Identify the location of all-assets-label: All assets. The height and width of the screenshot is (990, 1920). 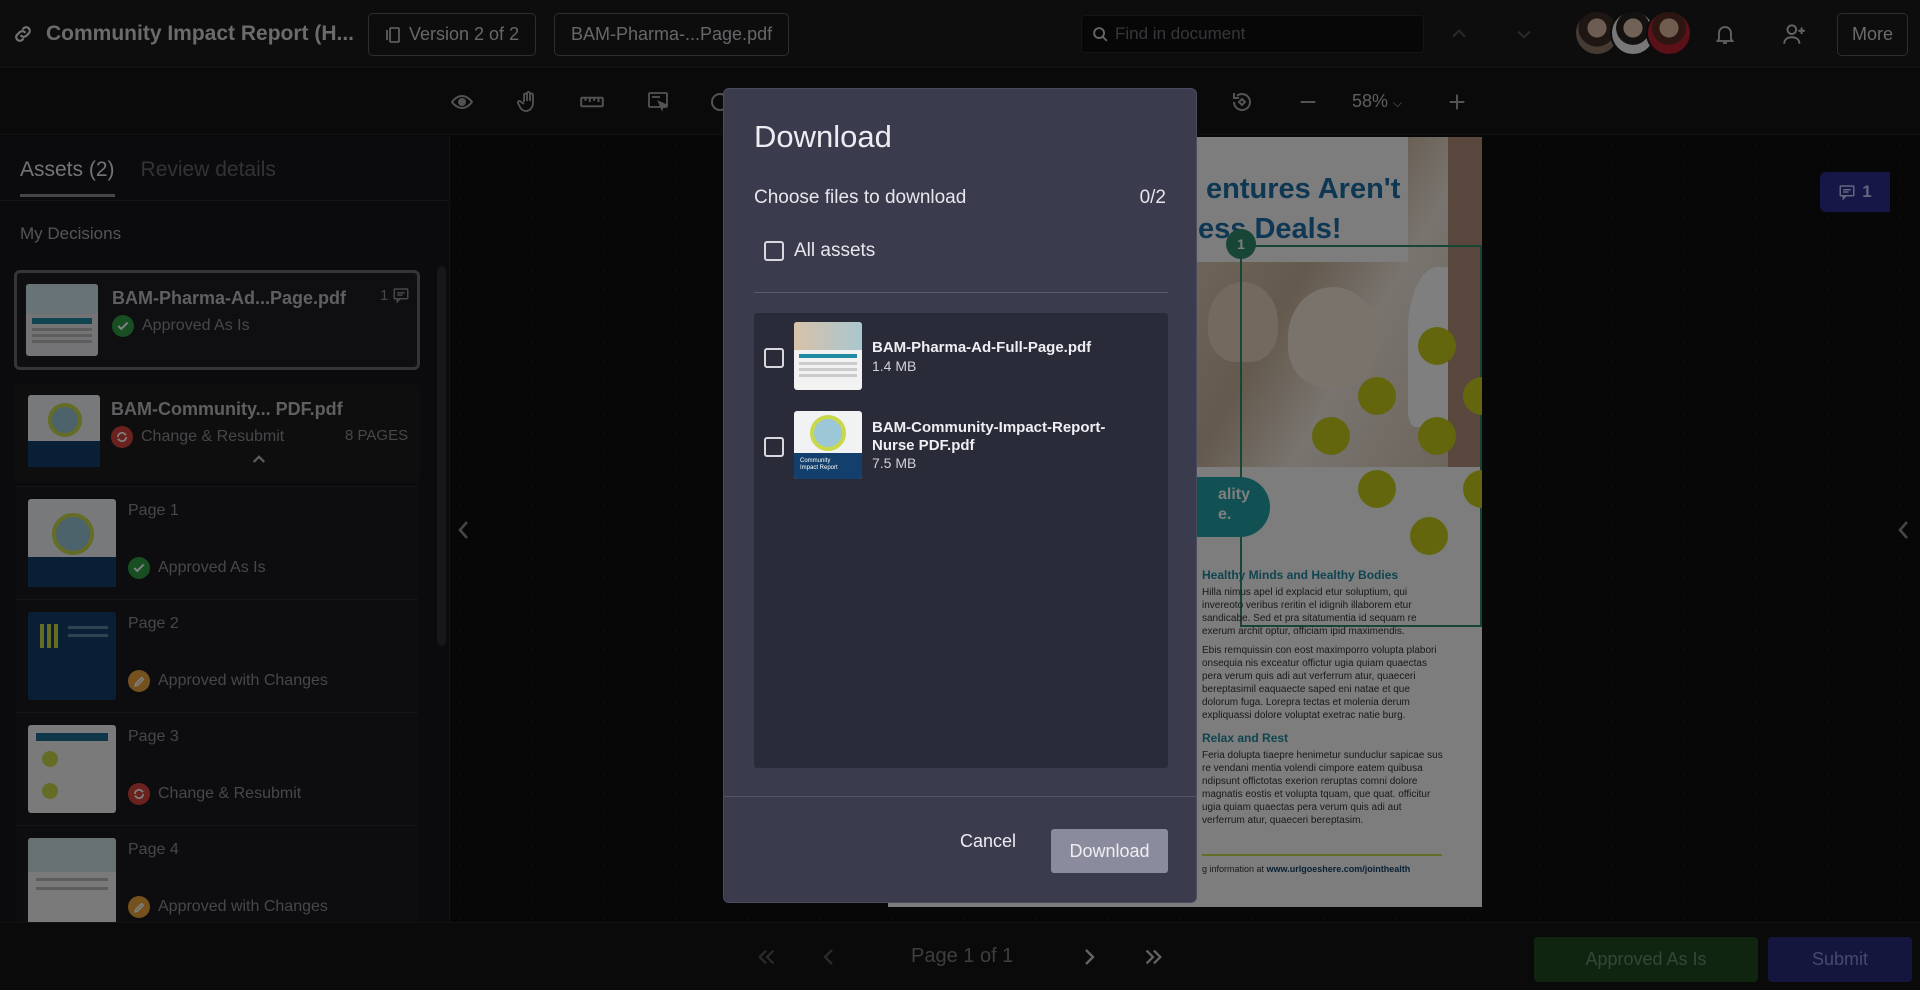
(834, 251).